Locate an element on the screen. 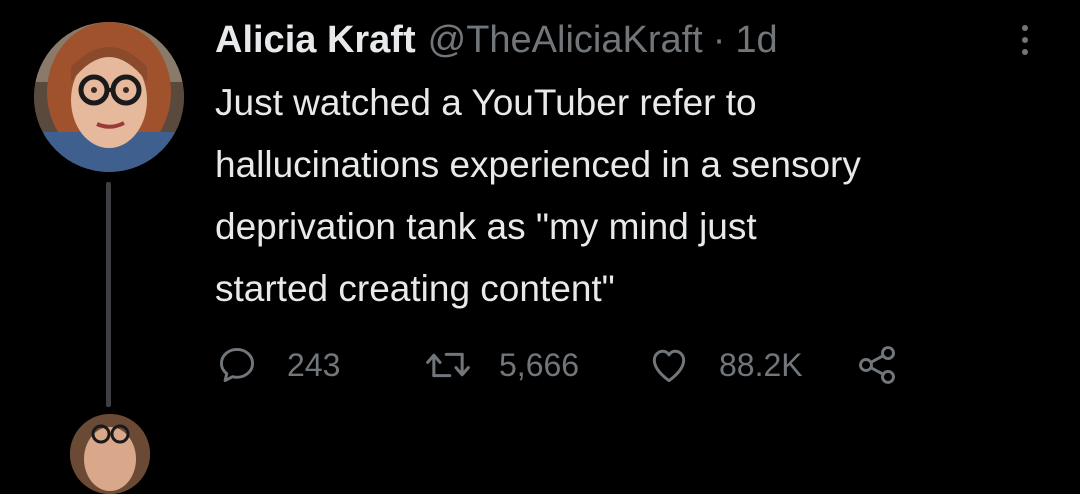  share-button is located at coordinates (877, 365).